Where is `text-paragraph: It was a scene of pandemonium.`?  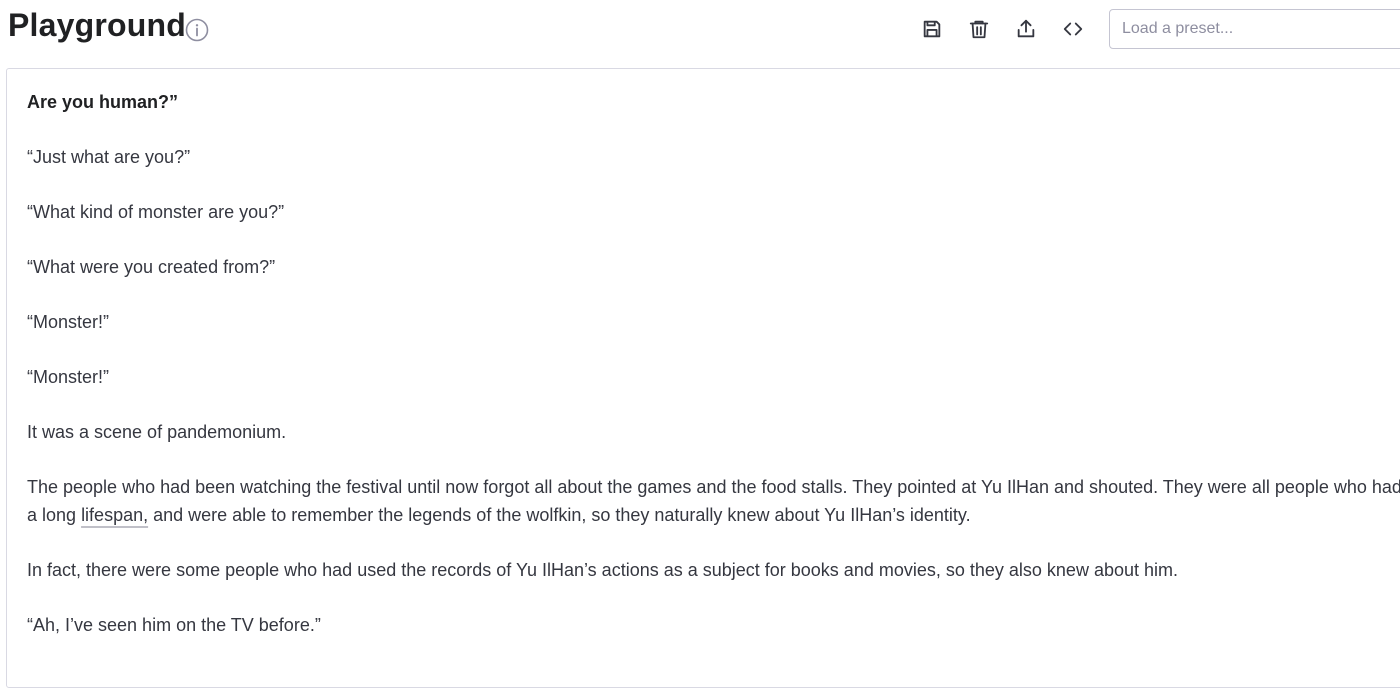
text-paragraph: It was a scene of pandemonium. is located at coordinates (157, 432).